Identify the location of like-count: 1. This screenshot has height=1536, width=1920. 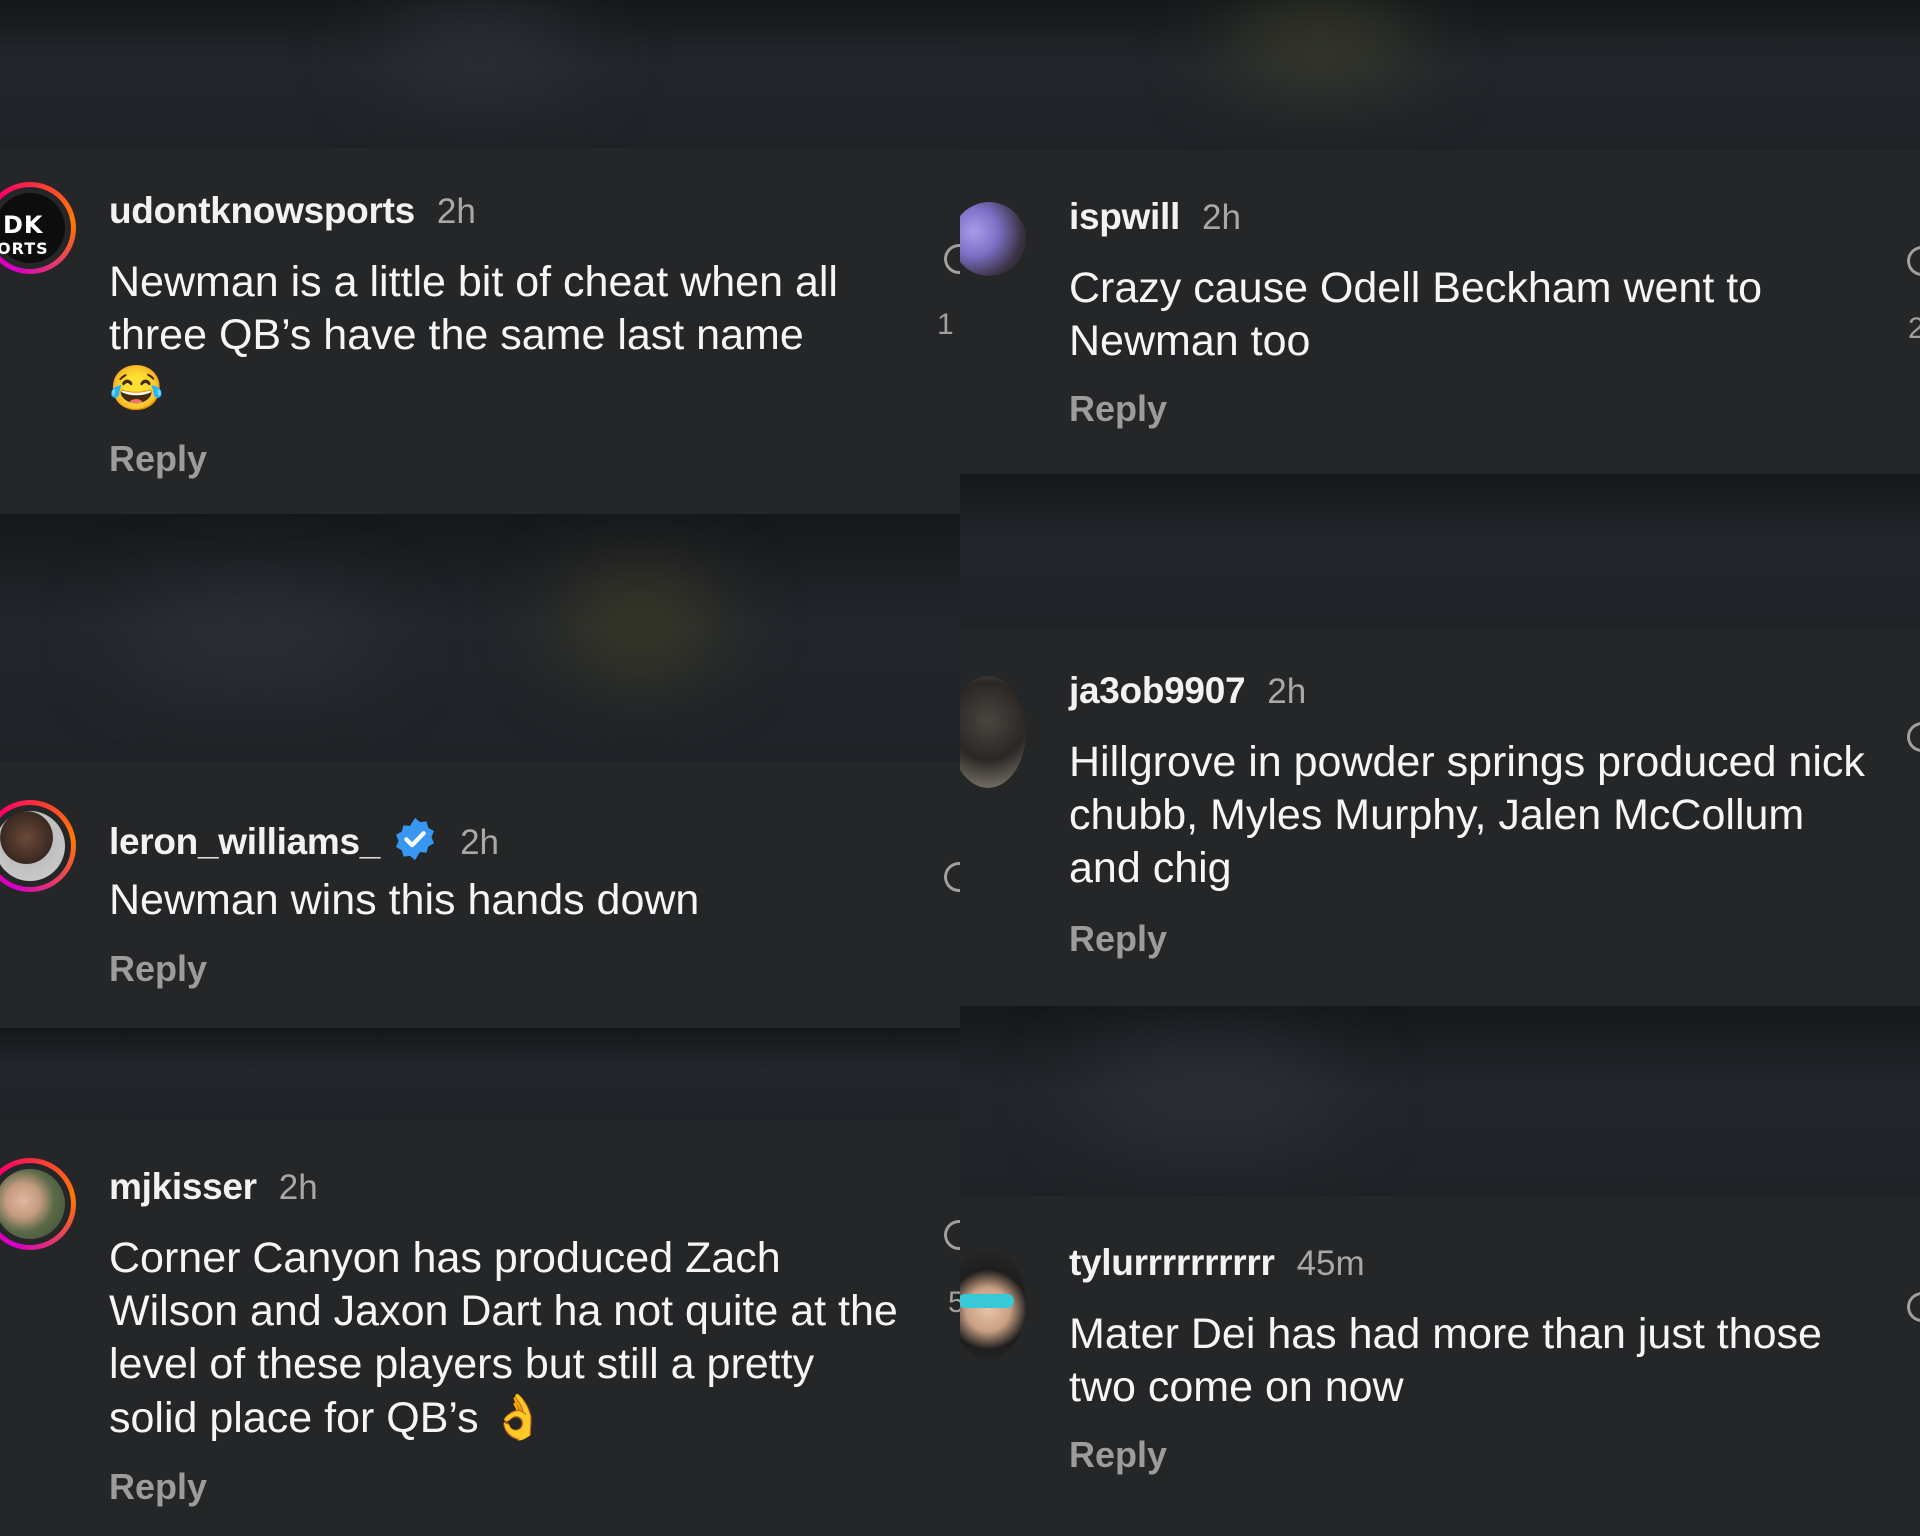
(945, 324).